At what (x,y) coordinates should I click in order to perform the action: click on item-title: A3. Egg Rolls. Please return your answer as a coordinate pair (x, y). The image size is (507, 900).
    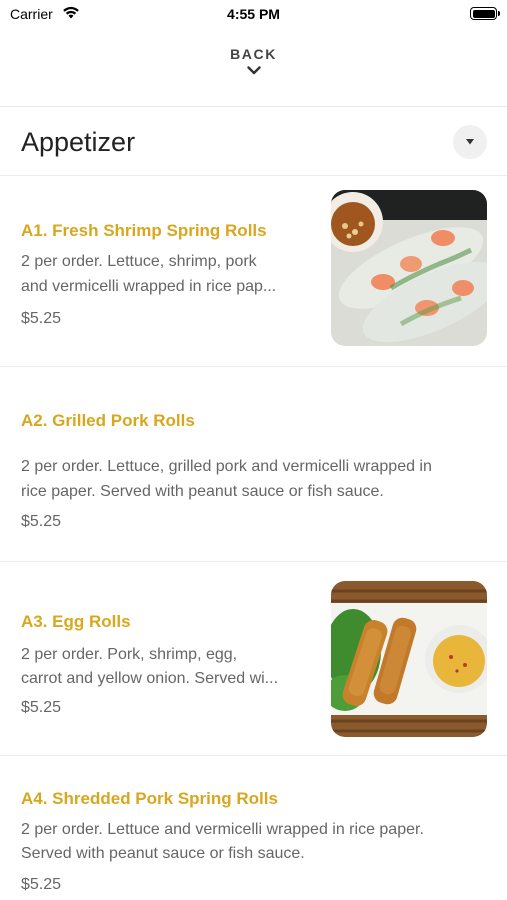
    Looking at the image, I should click on (76, 621).